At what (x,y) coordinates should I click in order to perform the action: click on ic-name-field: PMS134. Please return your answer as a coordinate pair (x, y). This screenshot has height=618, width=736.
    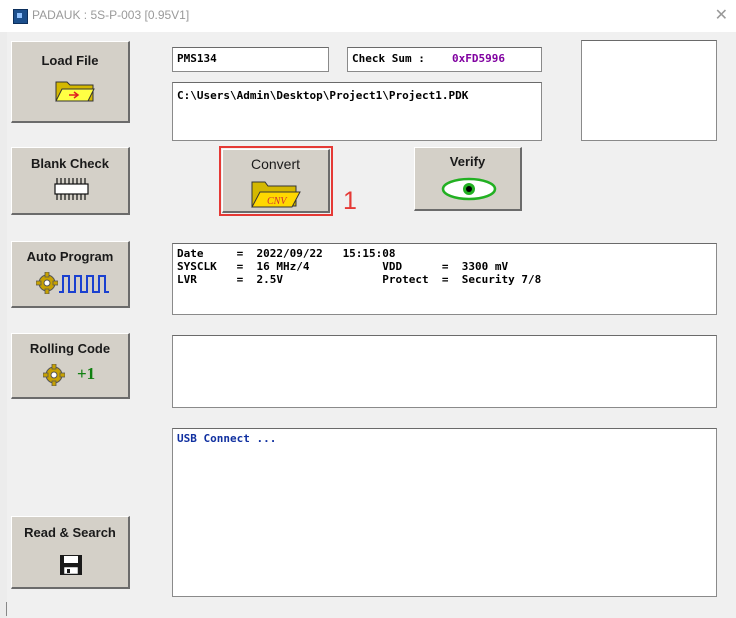
    Looking at the image, I should click on (250, 59).